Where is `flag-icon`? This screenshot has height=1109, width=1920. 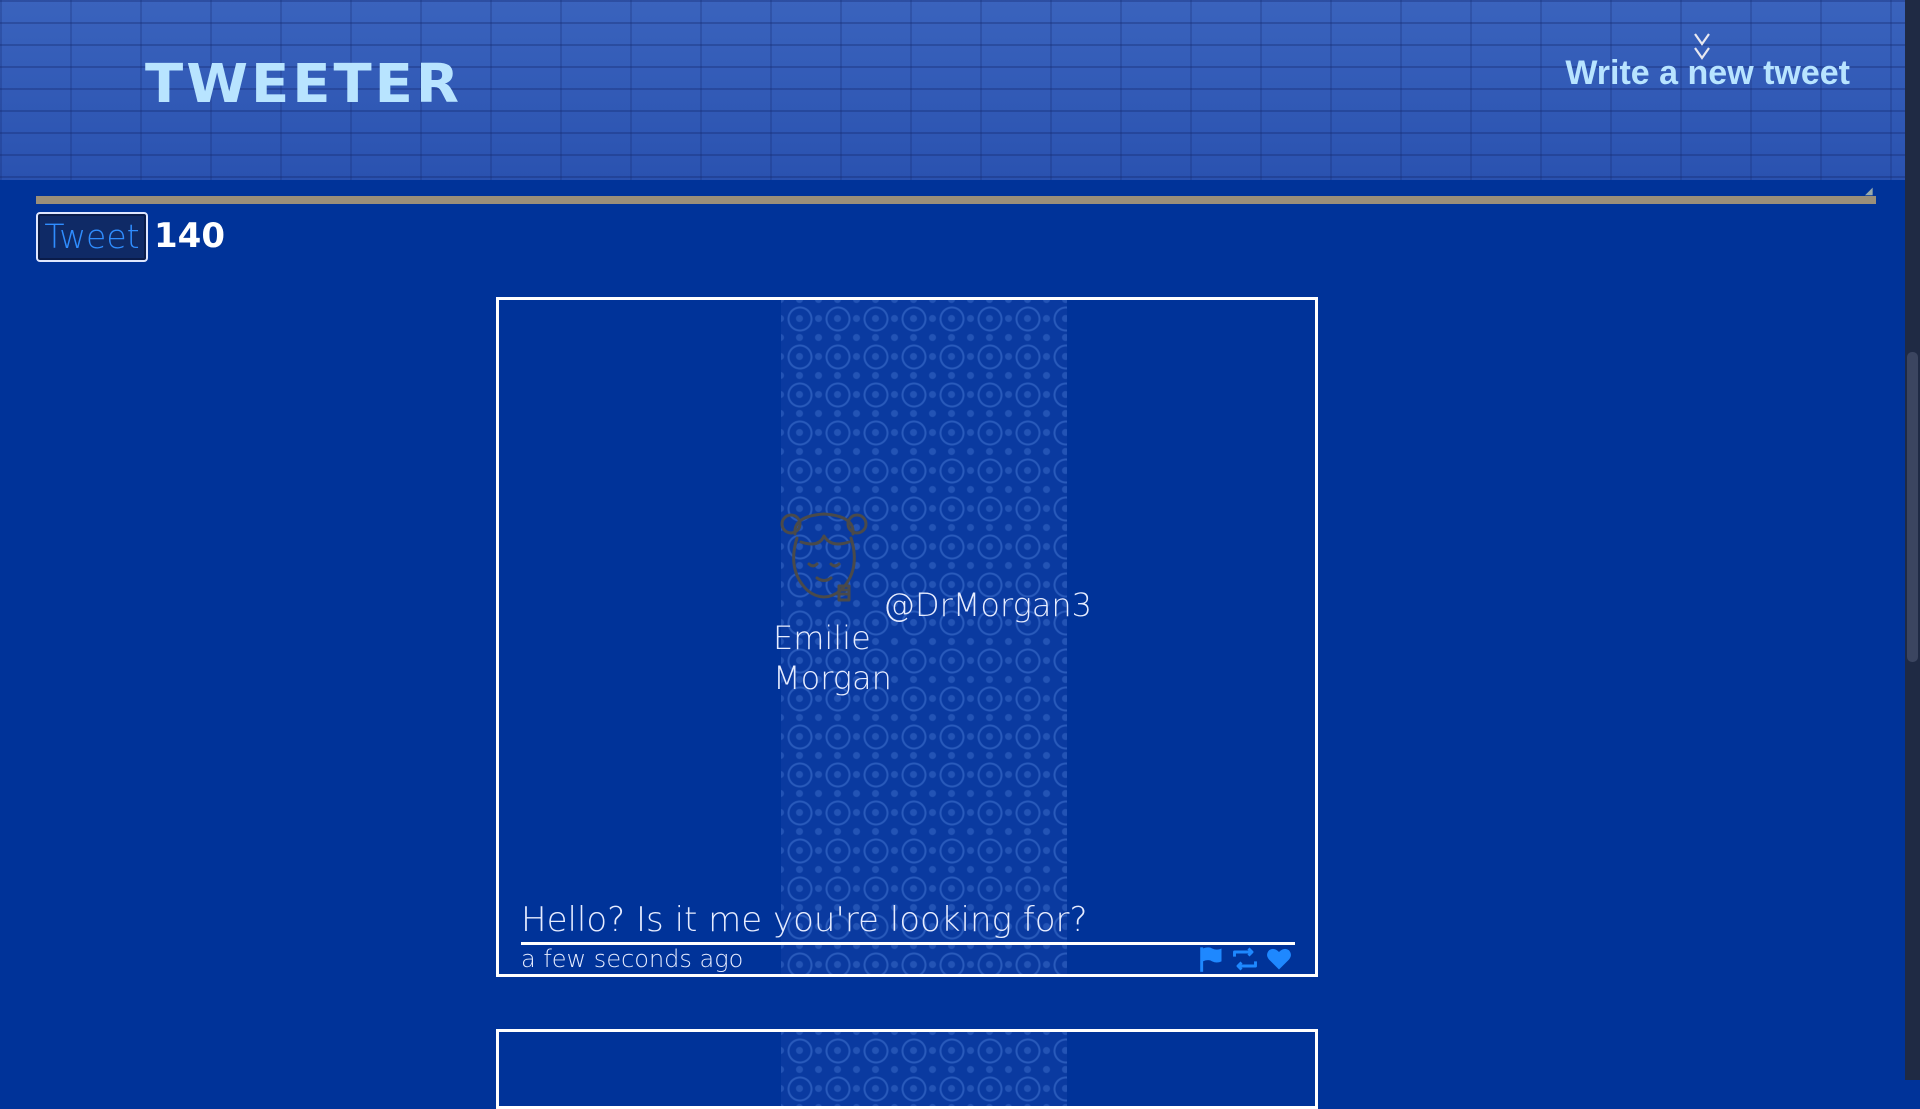
flag-icon is located at coordinates (1211, 959).